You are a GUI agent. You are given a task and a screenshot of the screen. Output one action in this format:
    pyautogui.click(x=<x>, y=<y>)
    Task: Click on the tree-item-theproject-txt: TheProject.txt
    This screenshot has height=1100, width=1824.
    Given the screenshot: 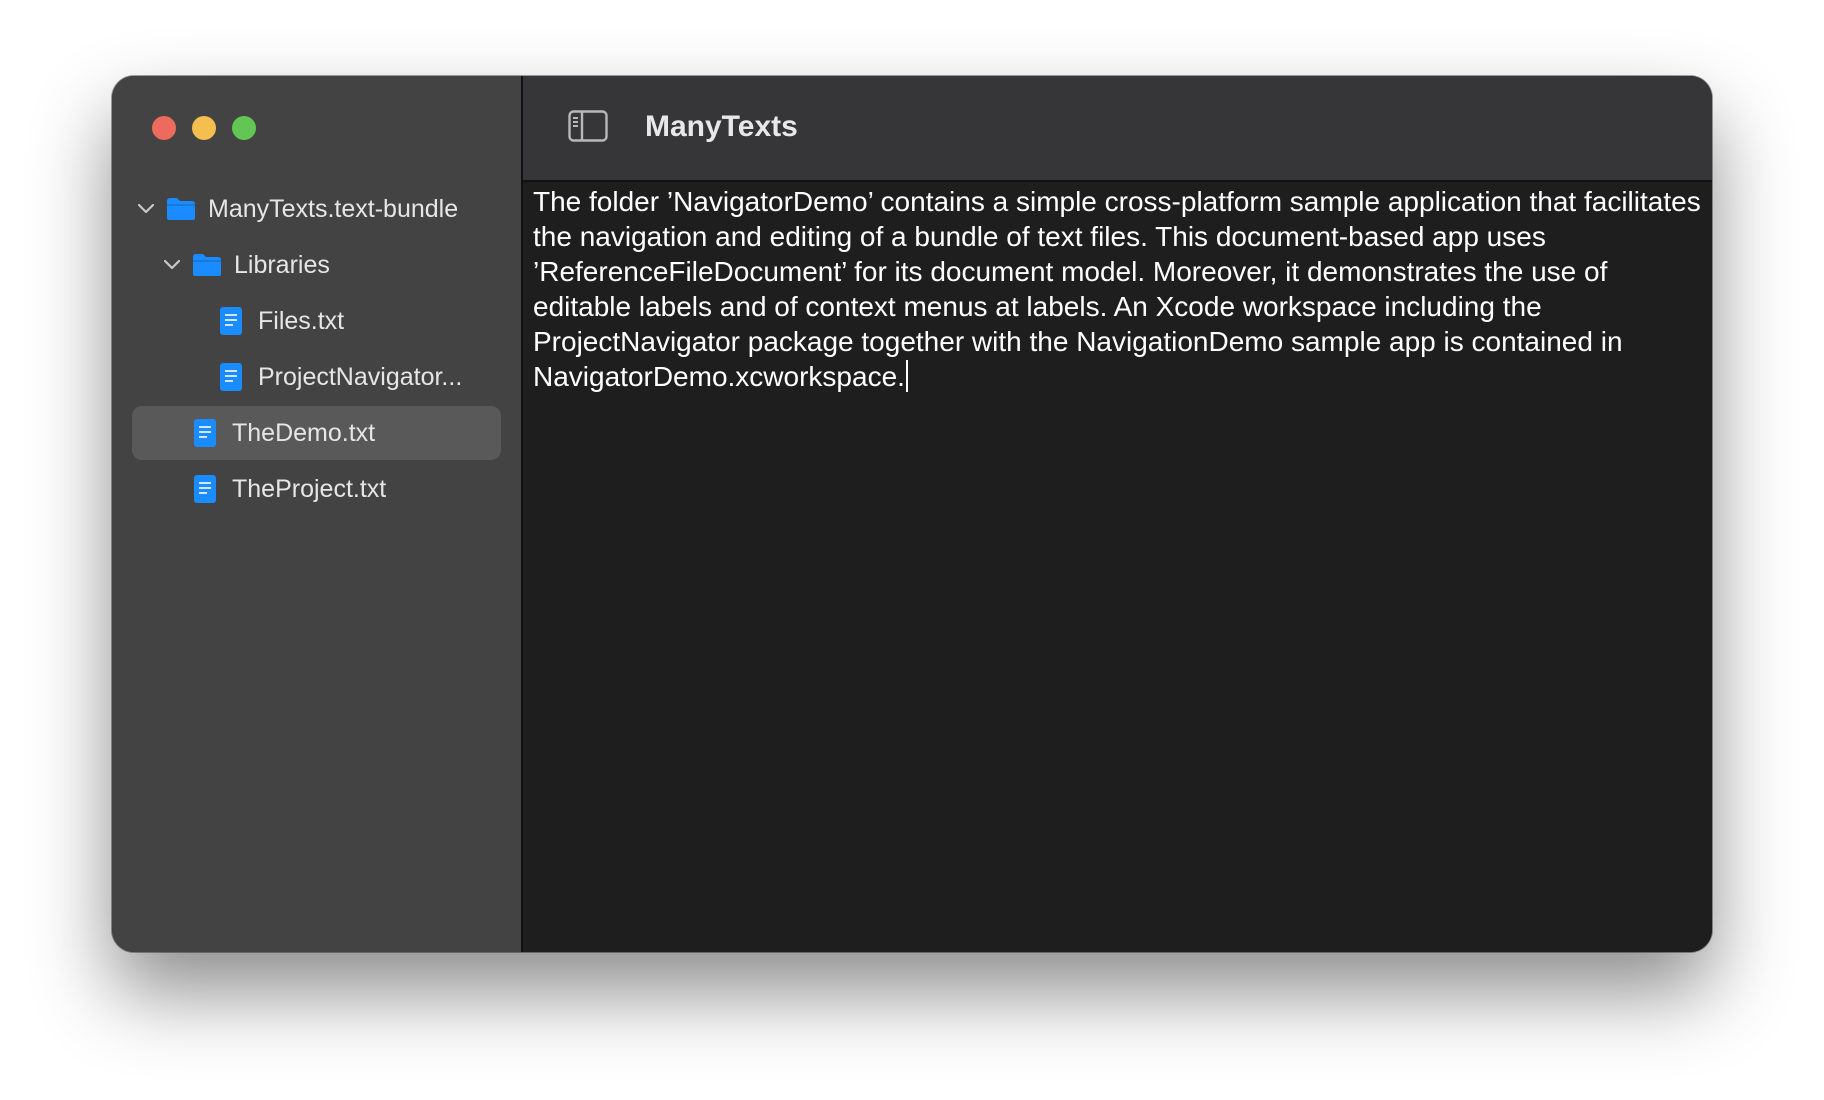 What is the action you would take?
    pyautogui.click(x=352, y=489)
    